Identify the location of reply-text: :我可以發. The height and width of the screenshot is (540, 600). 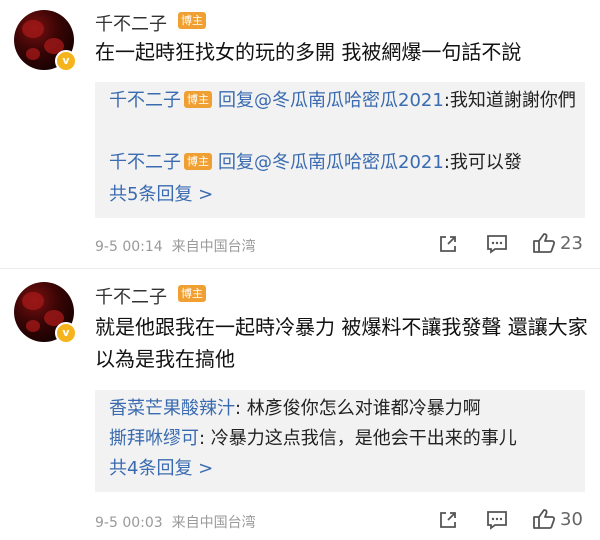
(482, 162).